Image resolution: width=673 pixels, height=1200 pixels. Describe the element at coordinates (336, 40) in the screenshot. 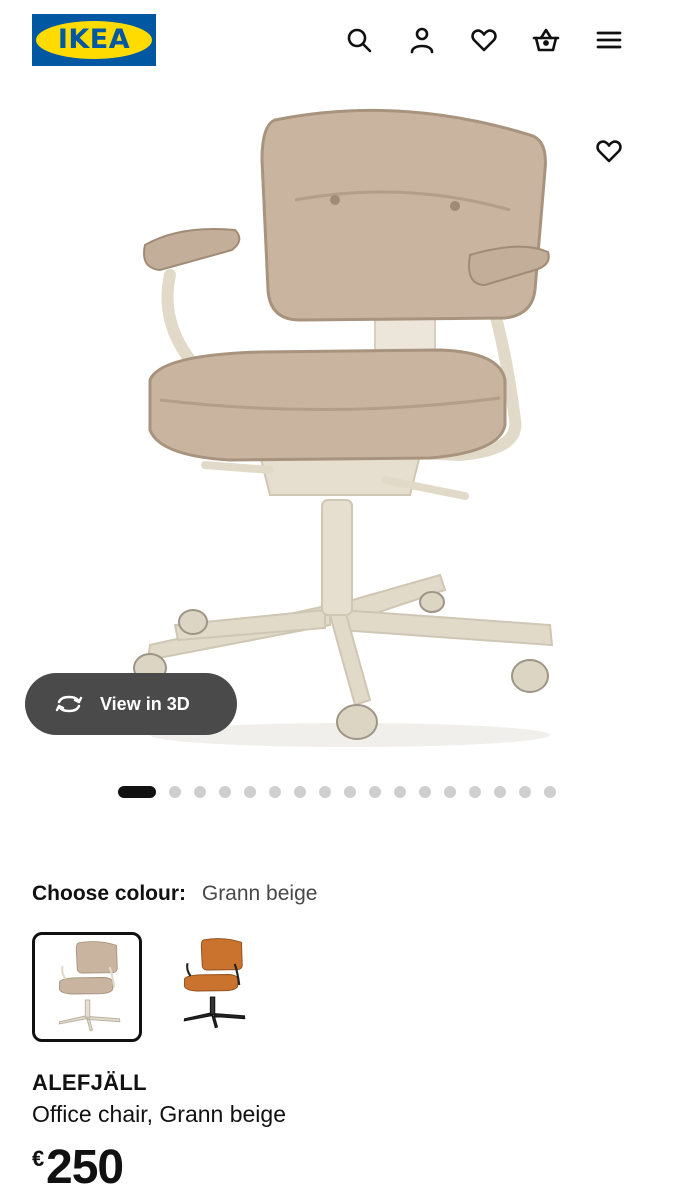

I see `header: IKEA` at that location.